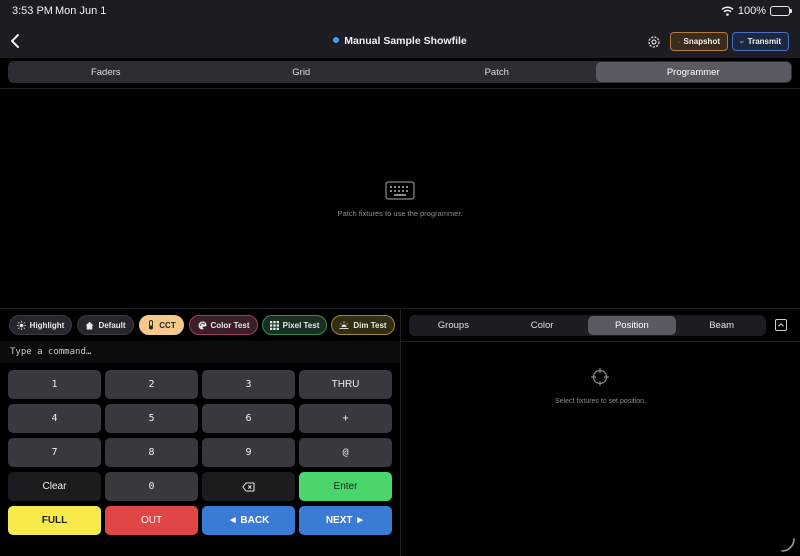  I want to click on gear-icon, so click(654, 42).